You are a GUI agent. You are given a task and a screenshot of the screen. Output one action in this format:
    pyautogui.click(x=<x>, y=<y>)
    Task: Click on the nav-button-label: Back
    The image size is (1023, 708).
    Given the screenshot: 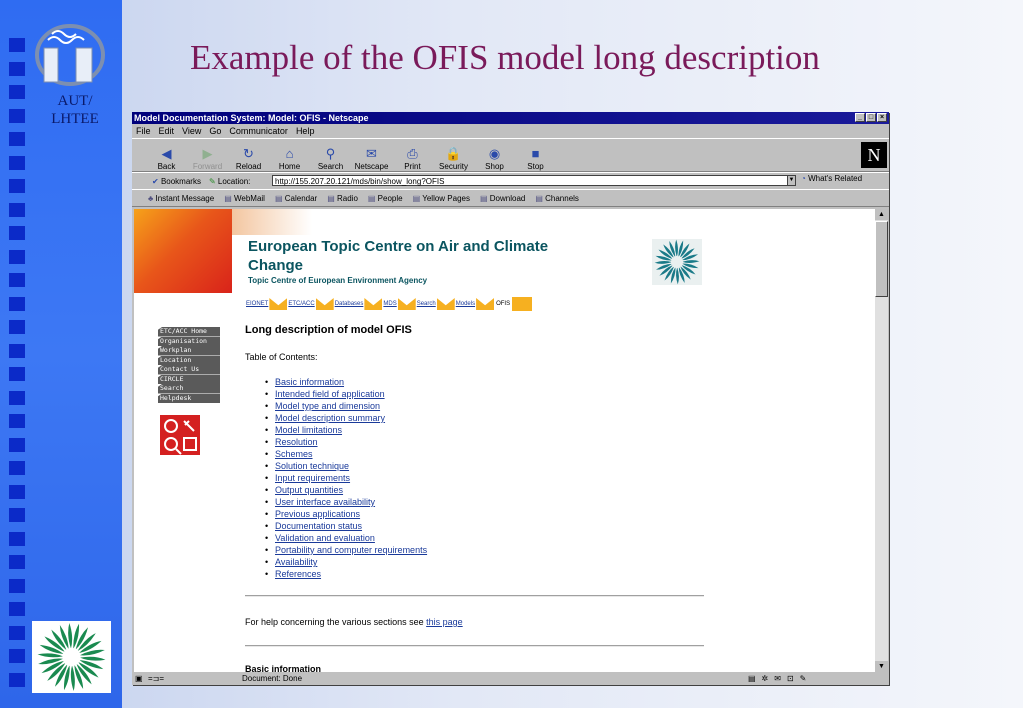 What is the action you would take?
    pyautogui.click(x=166, y=166)
    